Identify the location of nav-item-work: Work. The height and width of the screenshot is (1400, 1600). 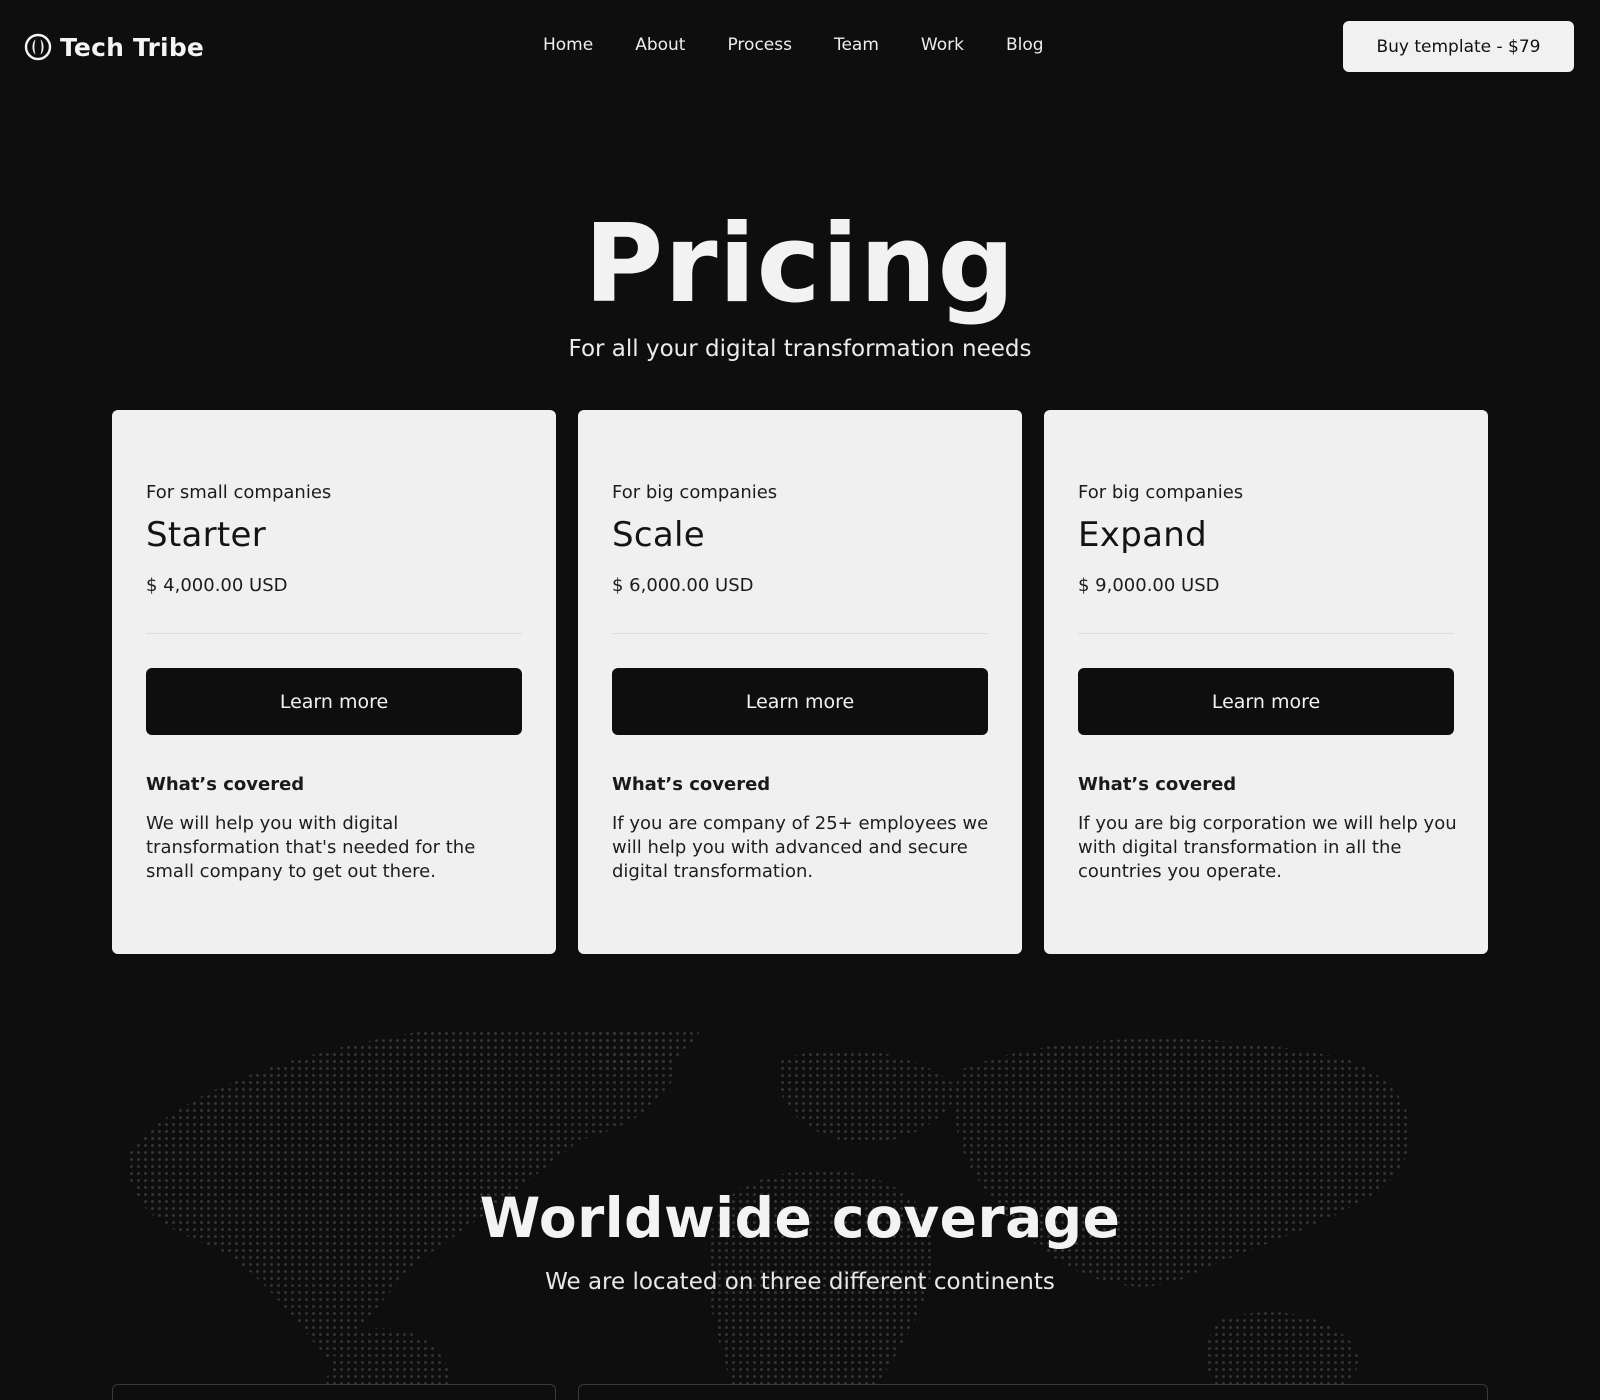
(942, 45).